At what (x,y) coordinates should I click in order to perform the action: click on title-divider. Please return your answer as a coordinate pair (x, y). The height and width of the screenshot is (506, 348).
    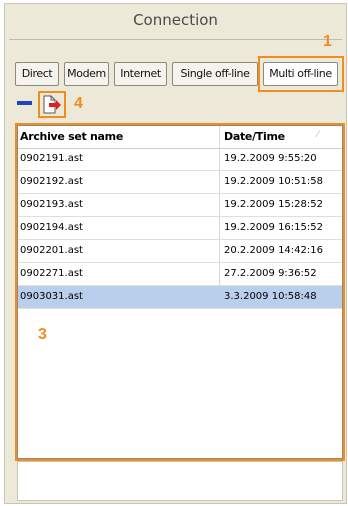
    Looking at the image, I should click on (175, 39).